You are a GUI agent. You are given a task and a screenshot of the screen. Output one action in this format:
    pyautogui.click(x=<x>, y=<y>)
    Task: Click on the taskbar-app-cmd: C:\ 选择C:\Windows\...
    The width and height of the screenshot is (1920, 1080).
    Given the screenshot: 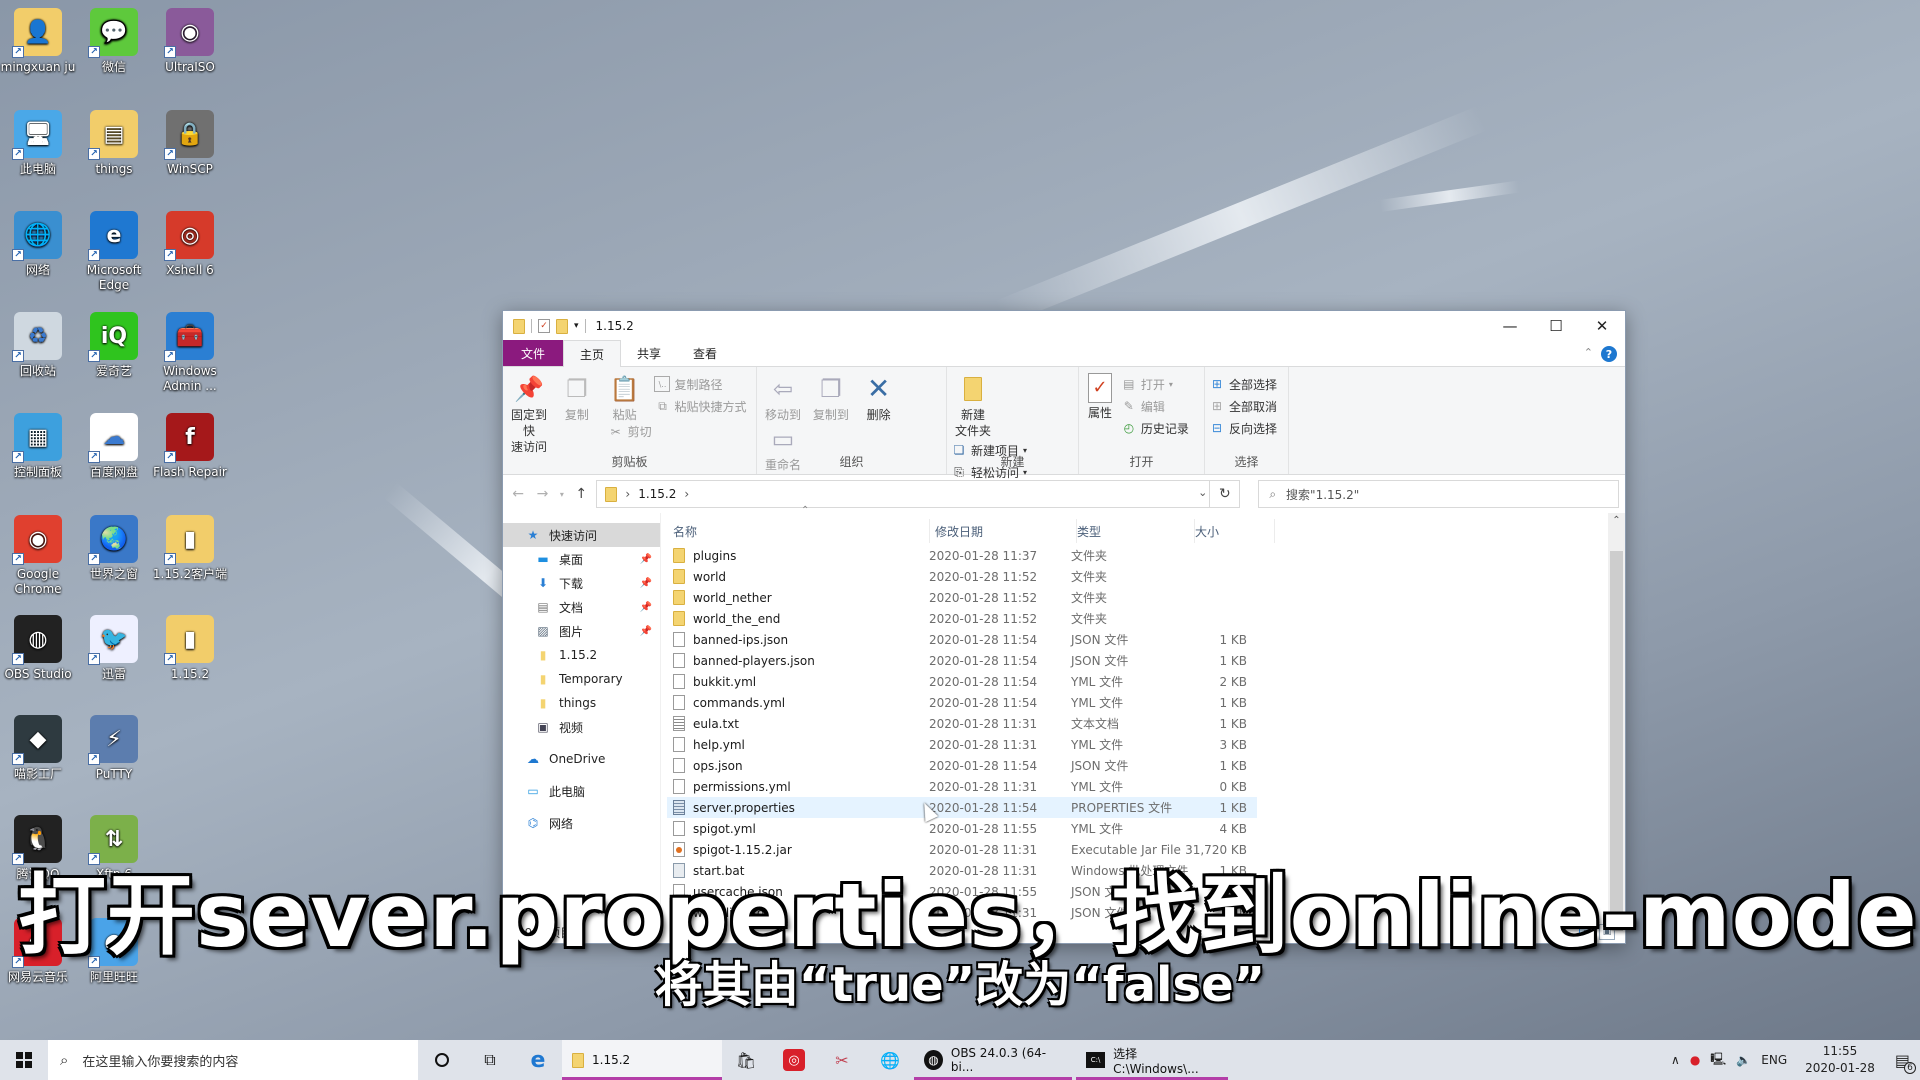 What is the action you would take?
    pyautogui.click(x=1152, y=1060)
    